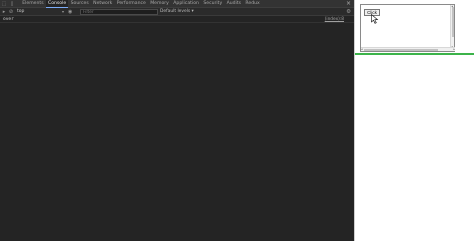 This screenshot has width=474, height=241. I want to click on tab-memory: Memory, so click(159, 4).